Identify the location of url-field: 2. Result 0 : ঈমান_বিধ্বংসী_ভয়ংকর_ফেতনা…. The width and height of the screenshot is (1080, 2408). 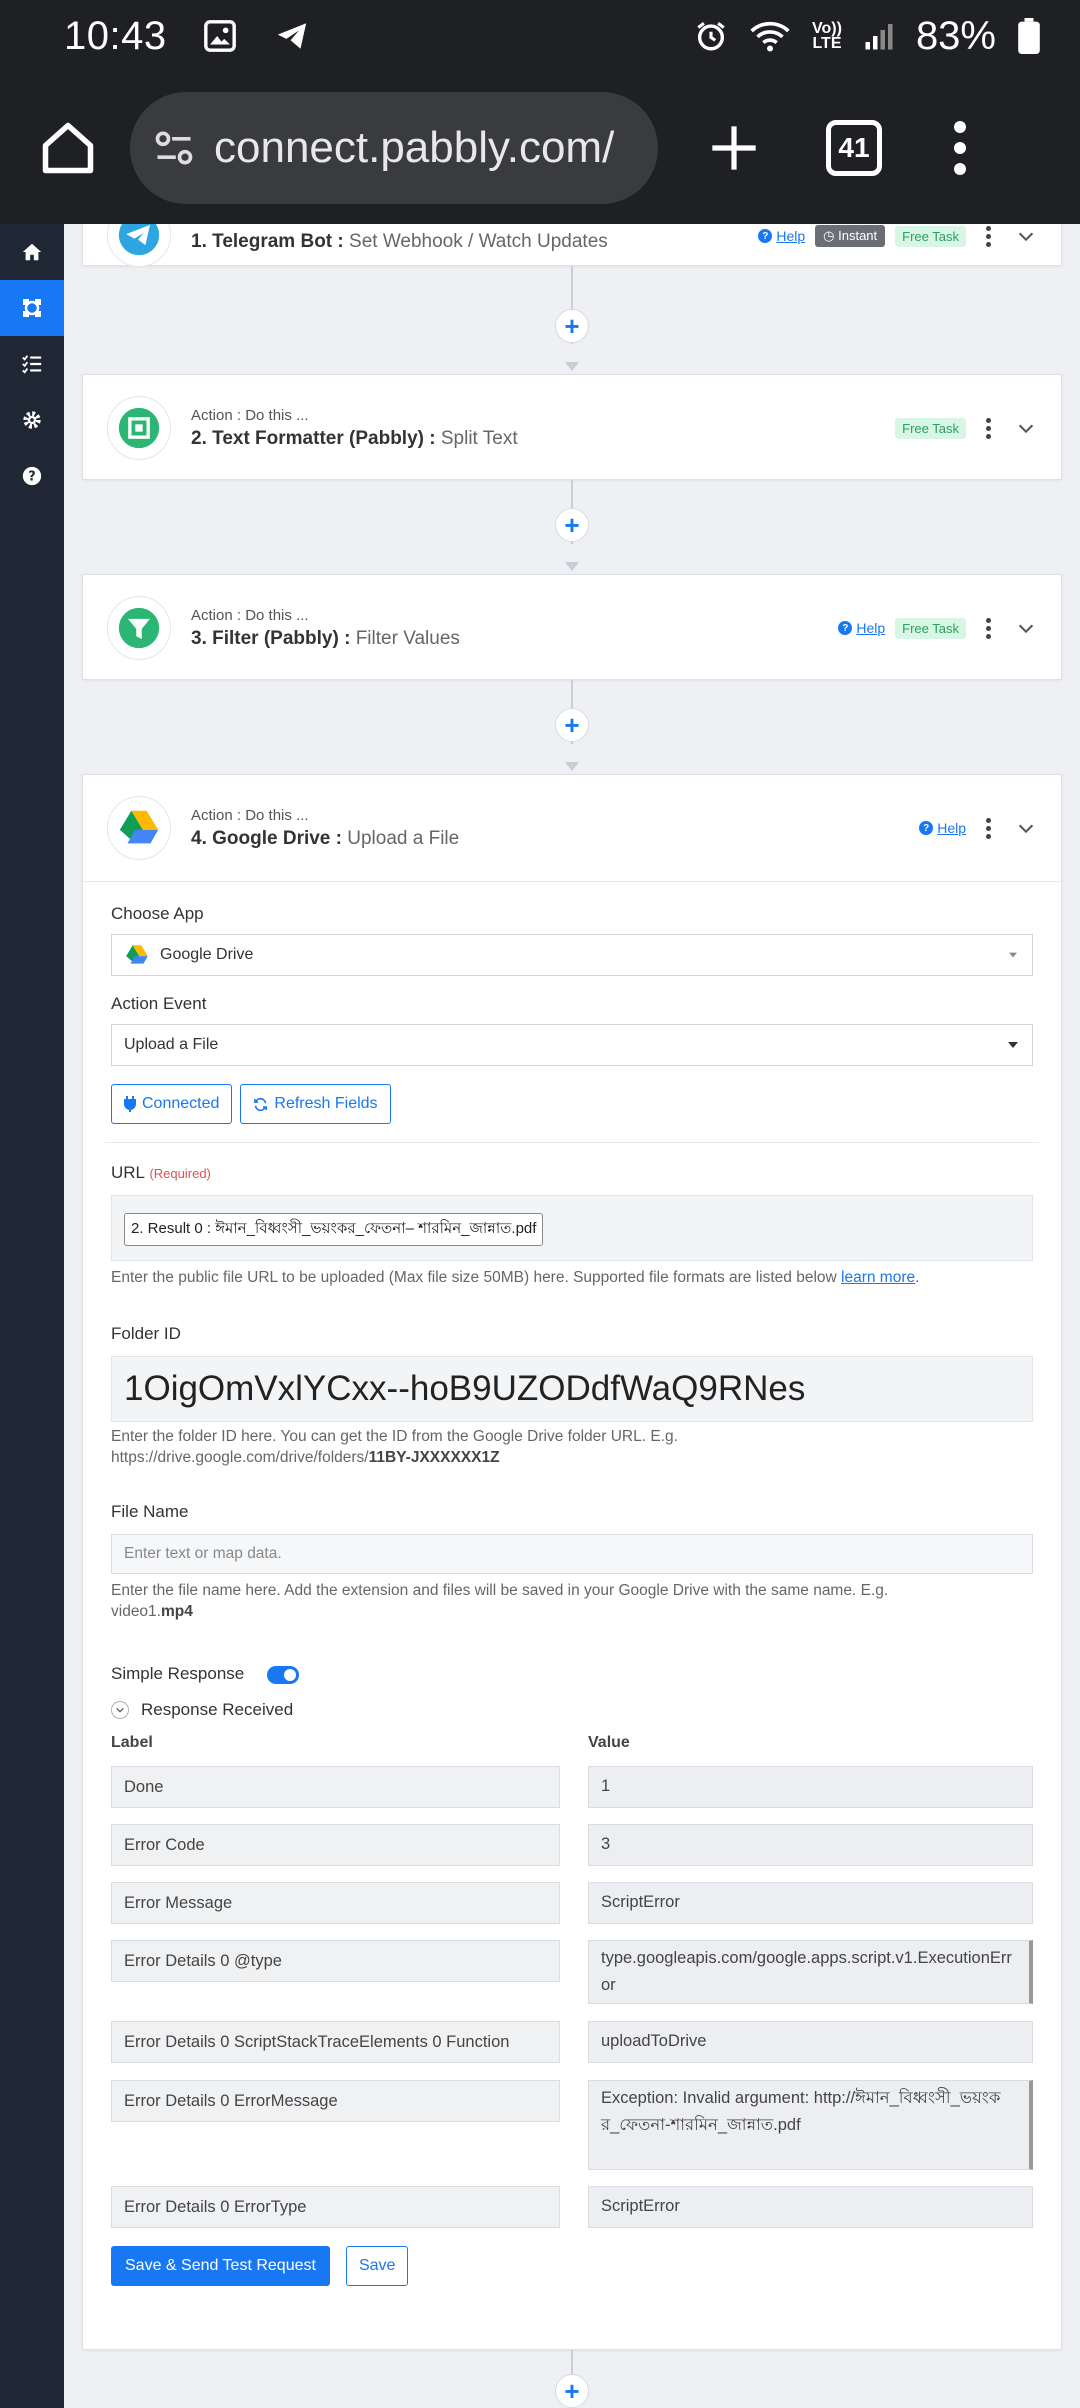
(572, 1228).